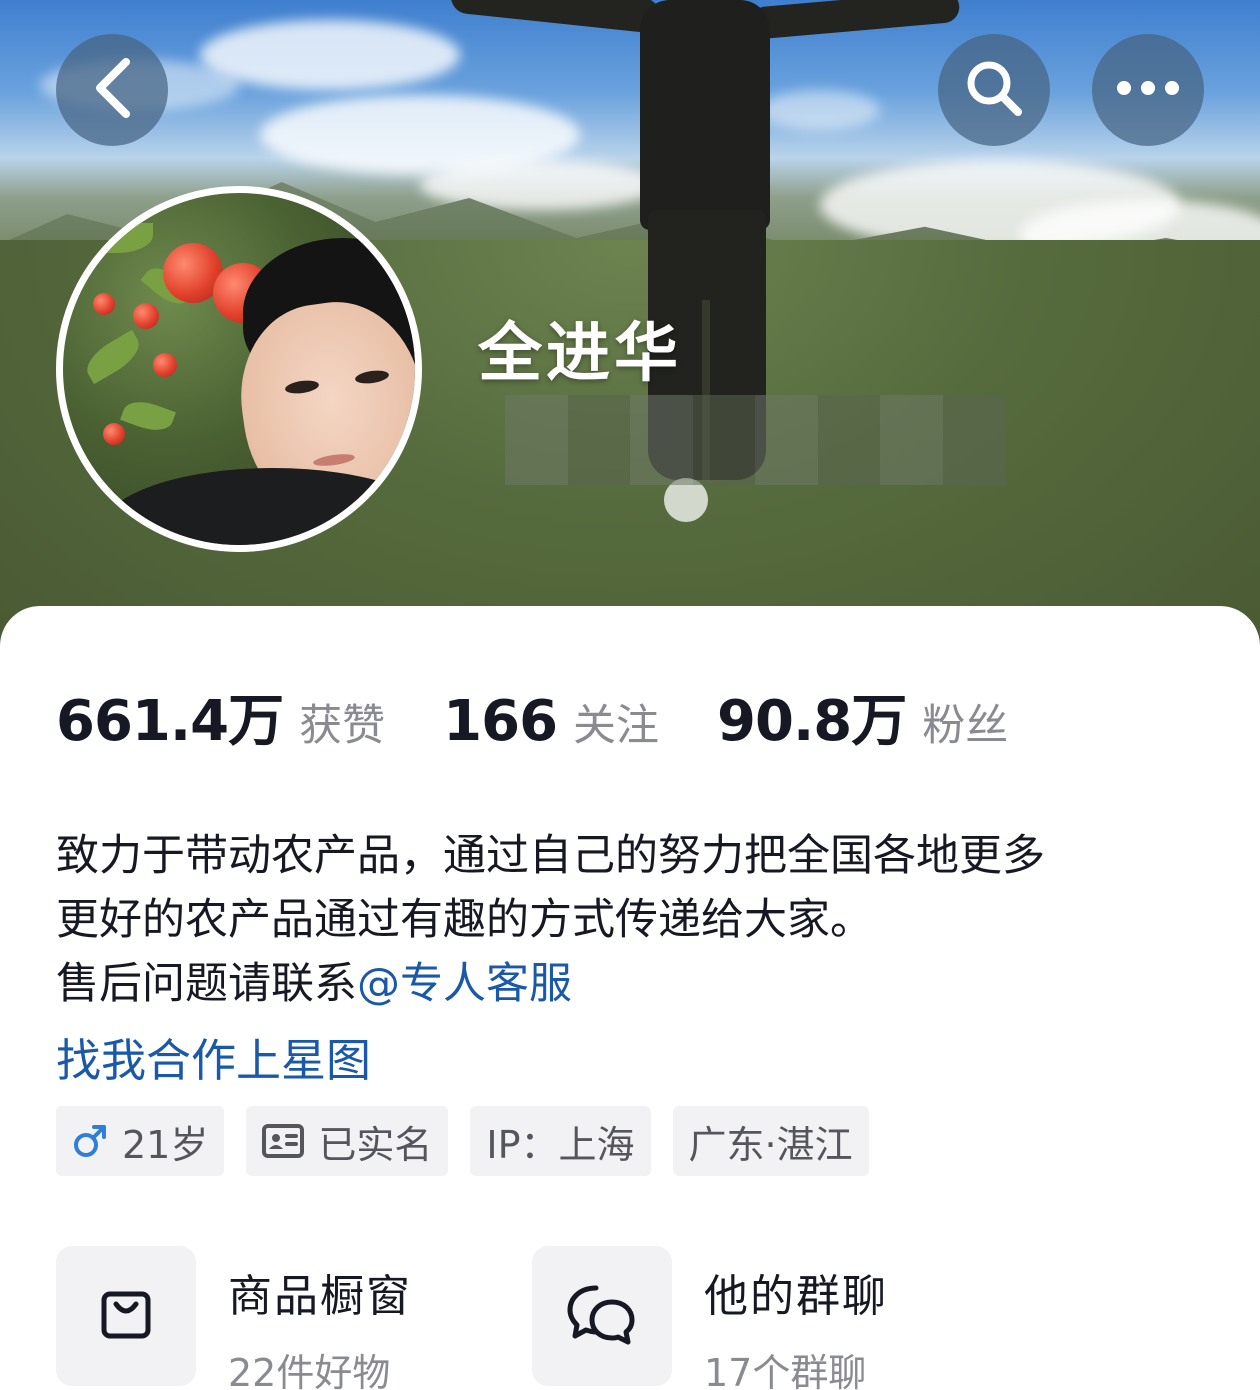 The width and height of the screenshot is (1260, 1390). What do you see at coordinates (283, 1141) in the screenshot?
I see `id-card-icon` at bounding box center [283, 1141].